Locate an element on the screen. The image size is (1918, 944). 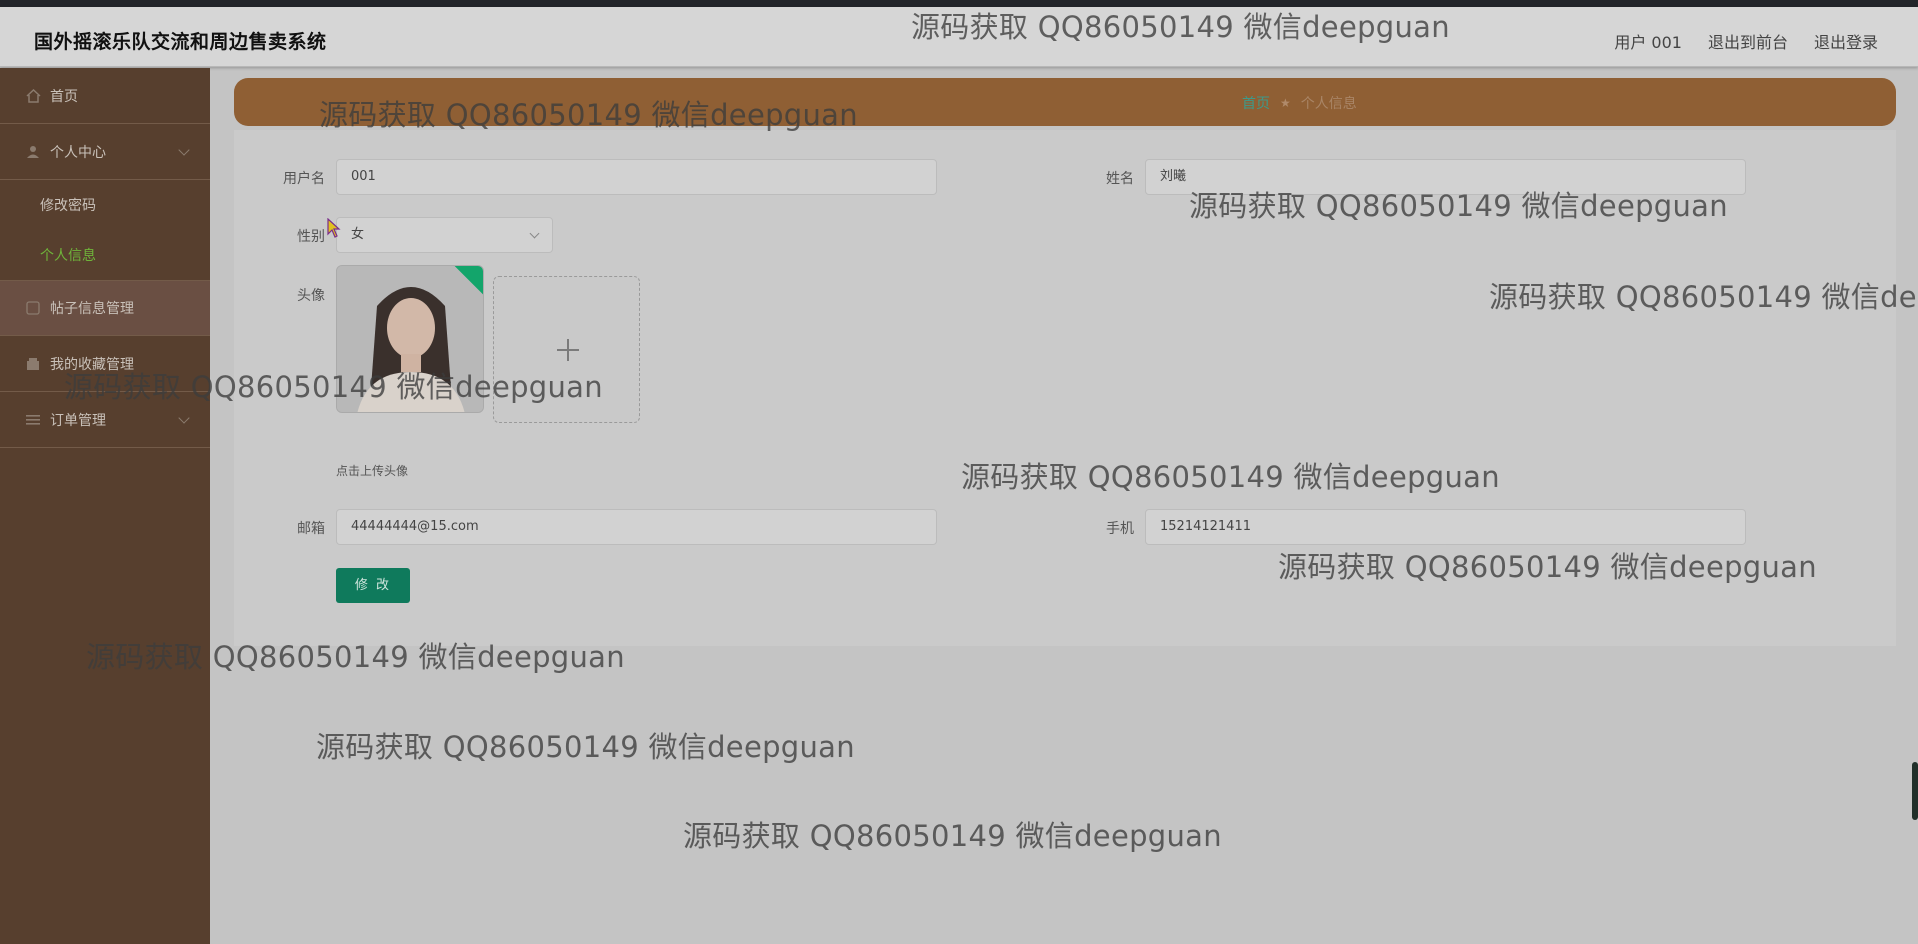
header-actions: 用户 001 退出到前台 退出登录 is located at coordinates (1733, 41).